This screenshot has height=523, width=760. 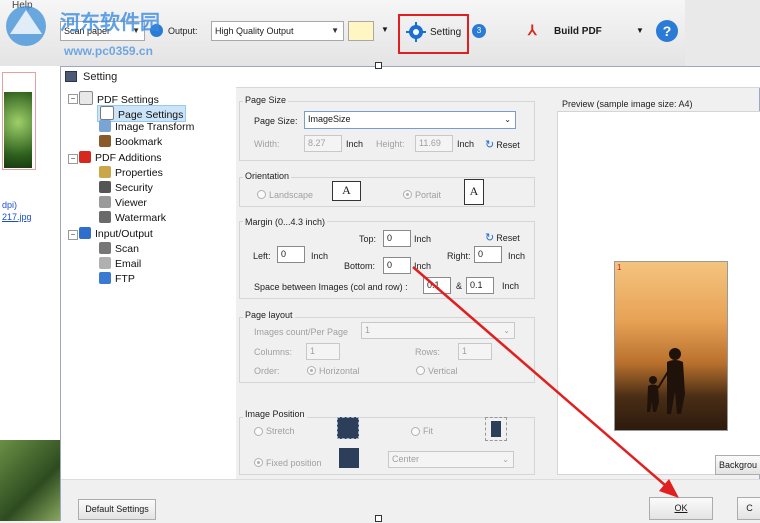 I want to click on help-icon: ?, so click(x=667, y=31).